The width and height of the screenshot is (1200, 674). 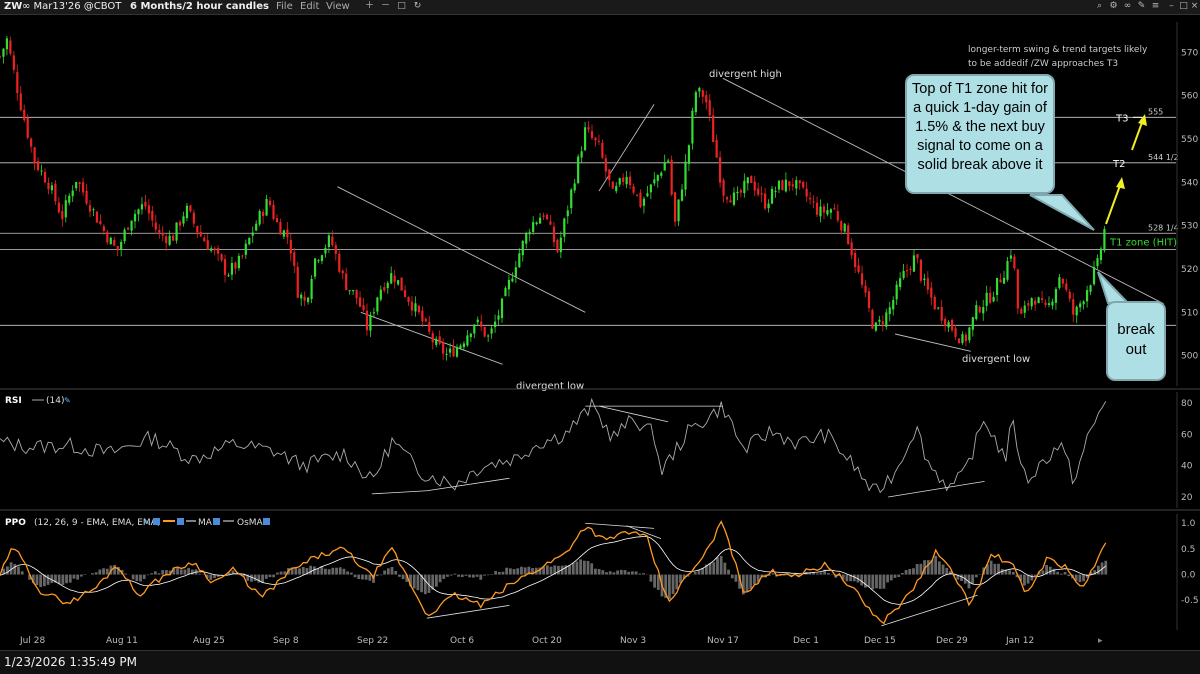 I want to click on period-selector: 6 Months/2 hour candles, so click(x=199, y=7).